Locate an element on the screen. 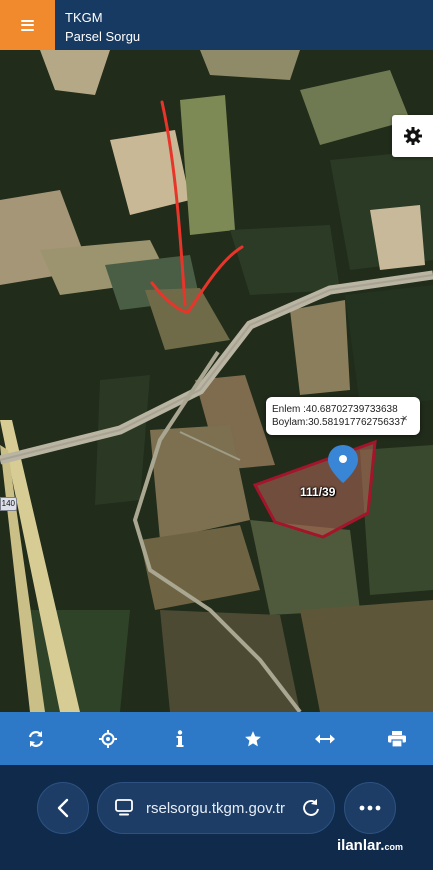 The height and width of the screenshot is (870, 433). back-button is located at coordinates (63, 808).